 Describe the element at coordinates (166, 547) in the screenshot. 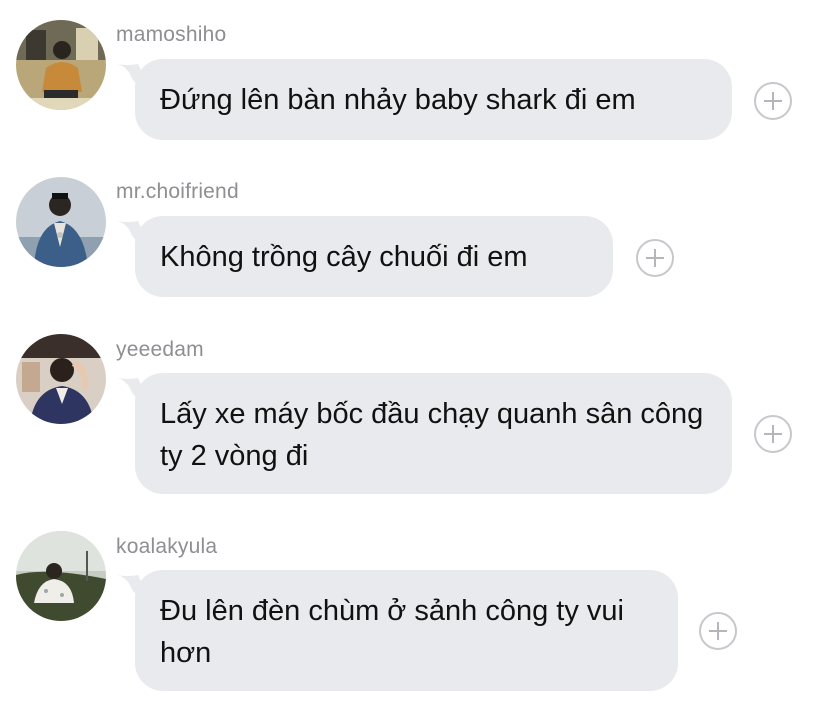

I see `username: koalakyula` at that location.